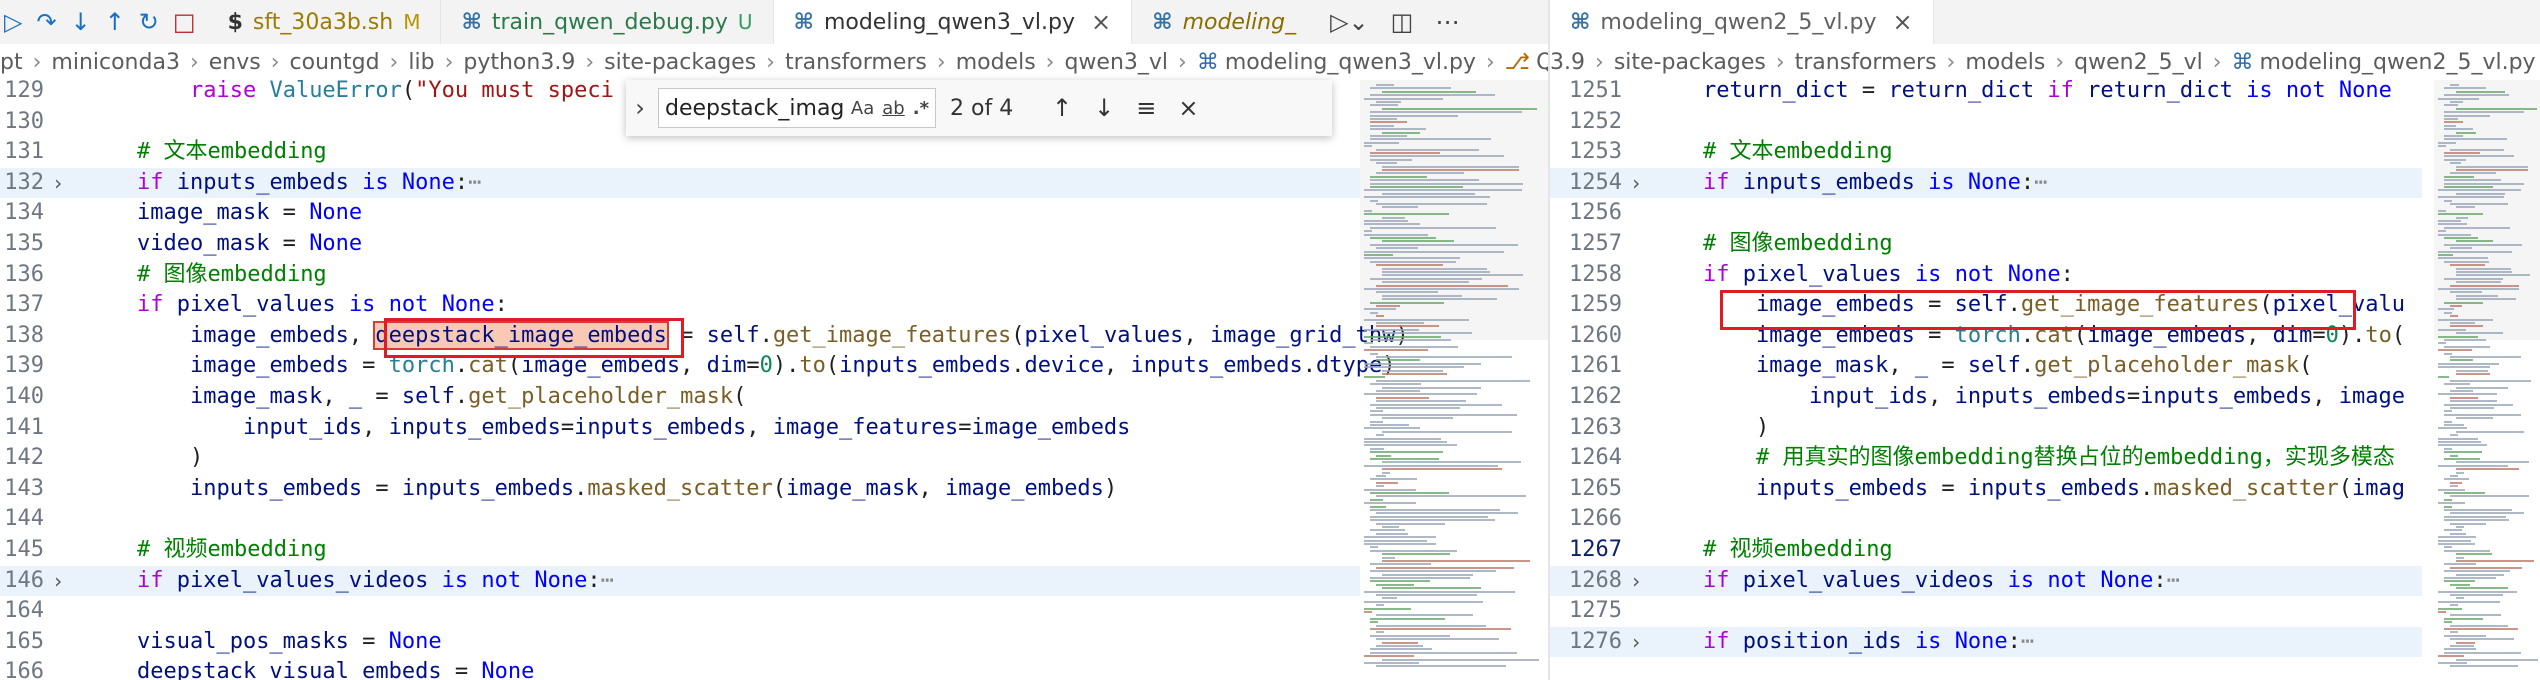  Describe the element at coordinates (680, 213) in the screenshot. I see `code-line: 134 image_mask = None` at that location.